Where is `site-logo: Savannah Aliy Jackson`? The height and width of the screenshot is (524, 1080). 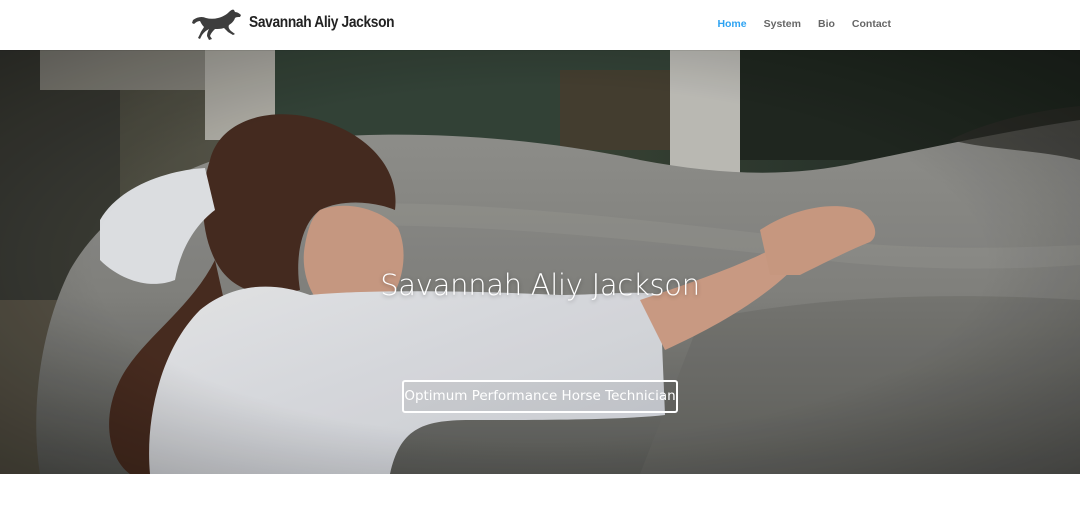 site-logo: Savannah Aliy Jackson is located at coordinates (293, 24).